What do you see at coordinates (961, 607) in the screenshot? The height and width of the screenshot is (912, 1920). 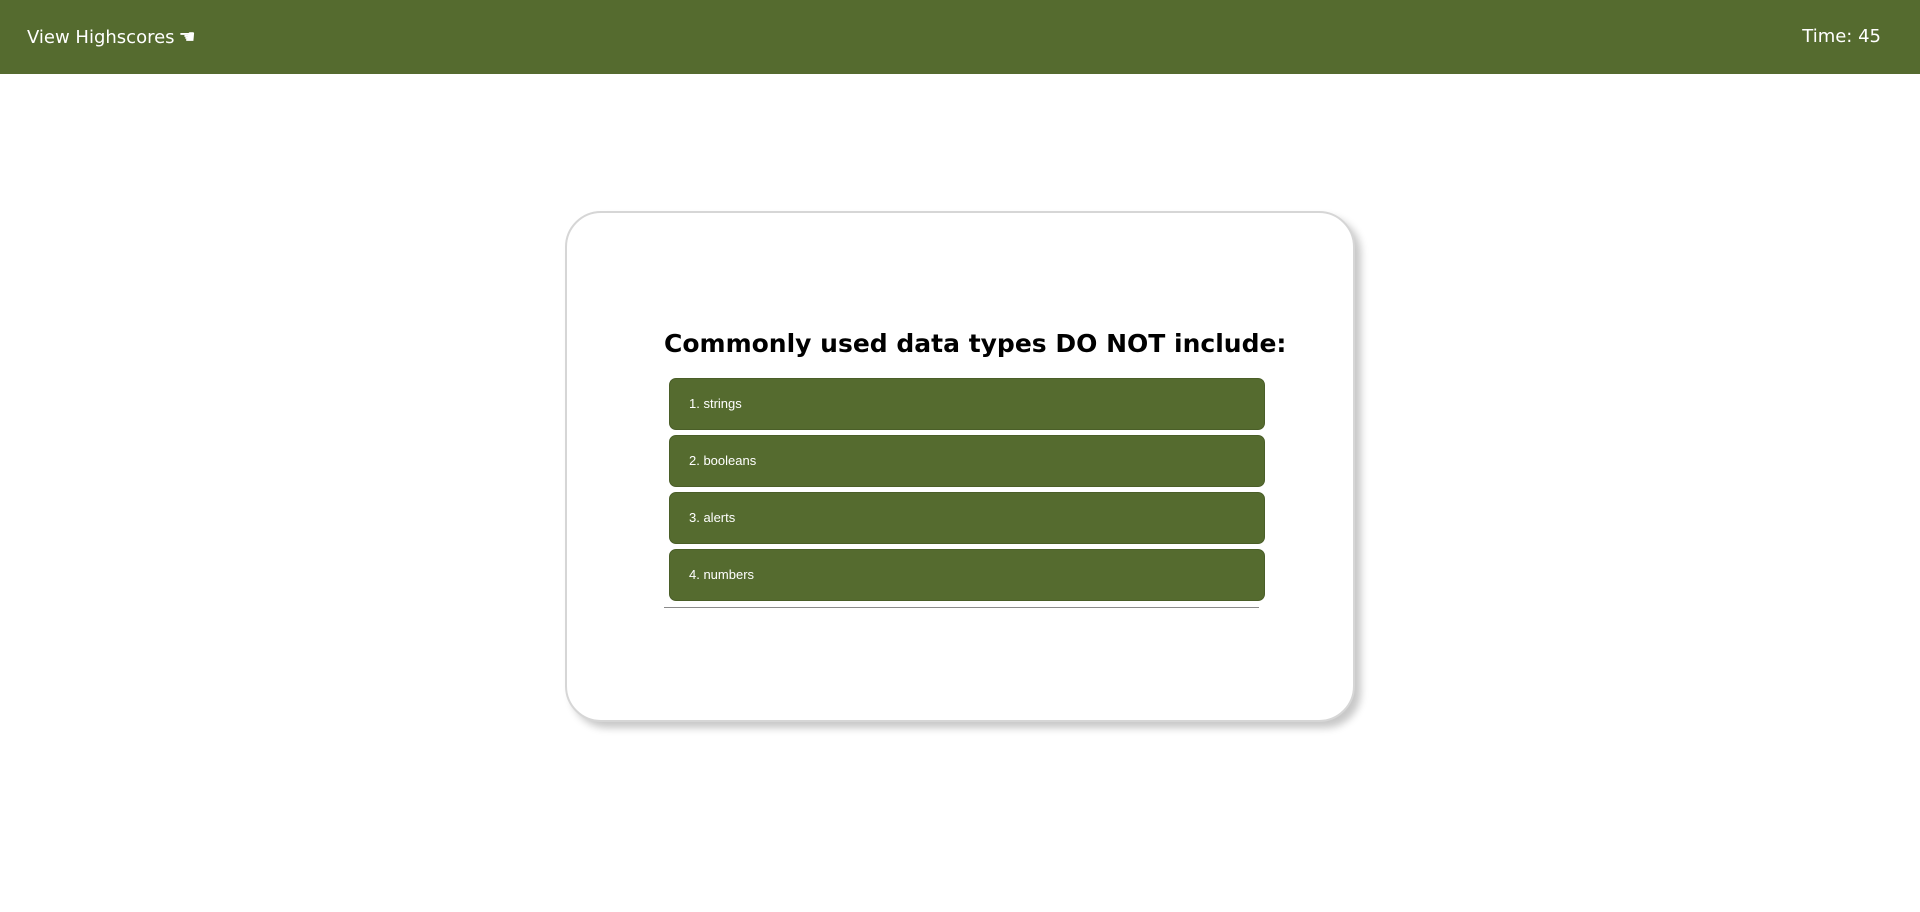 I see `result-divider` at bounding box center [961, 607].